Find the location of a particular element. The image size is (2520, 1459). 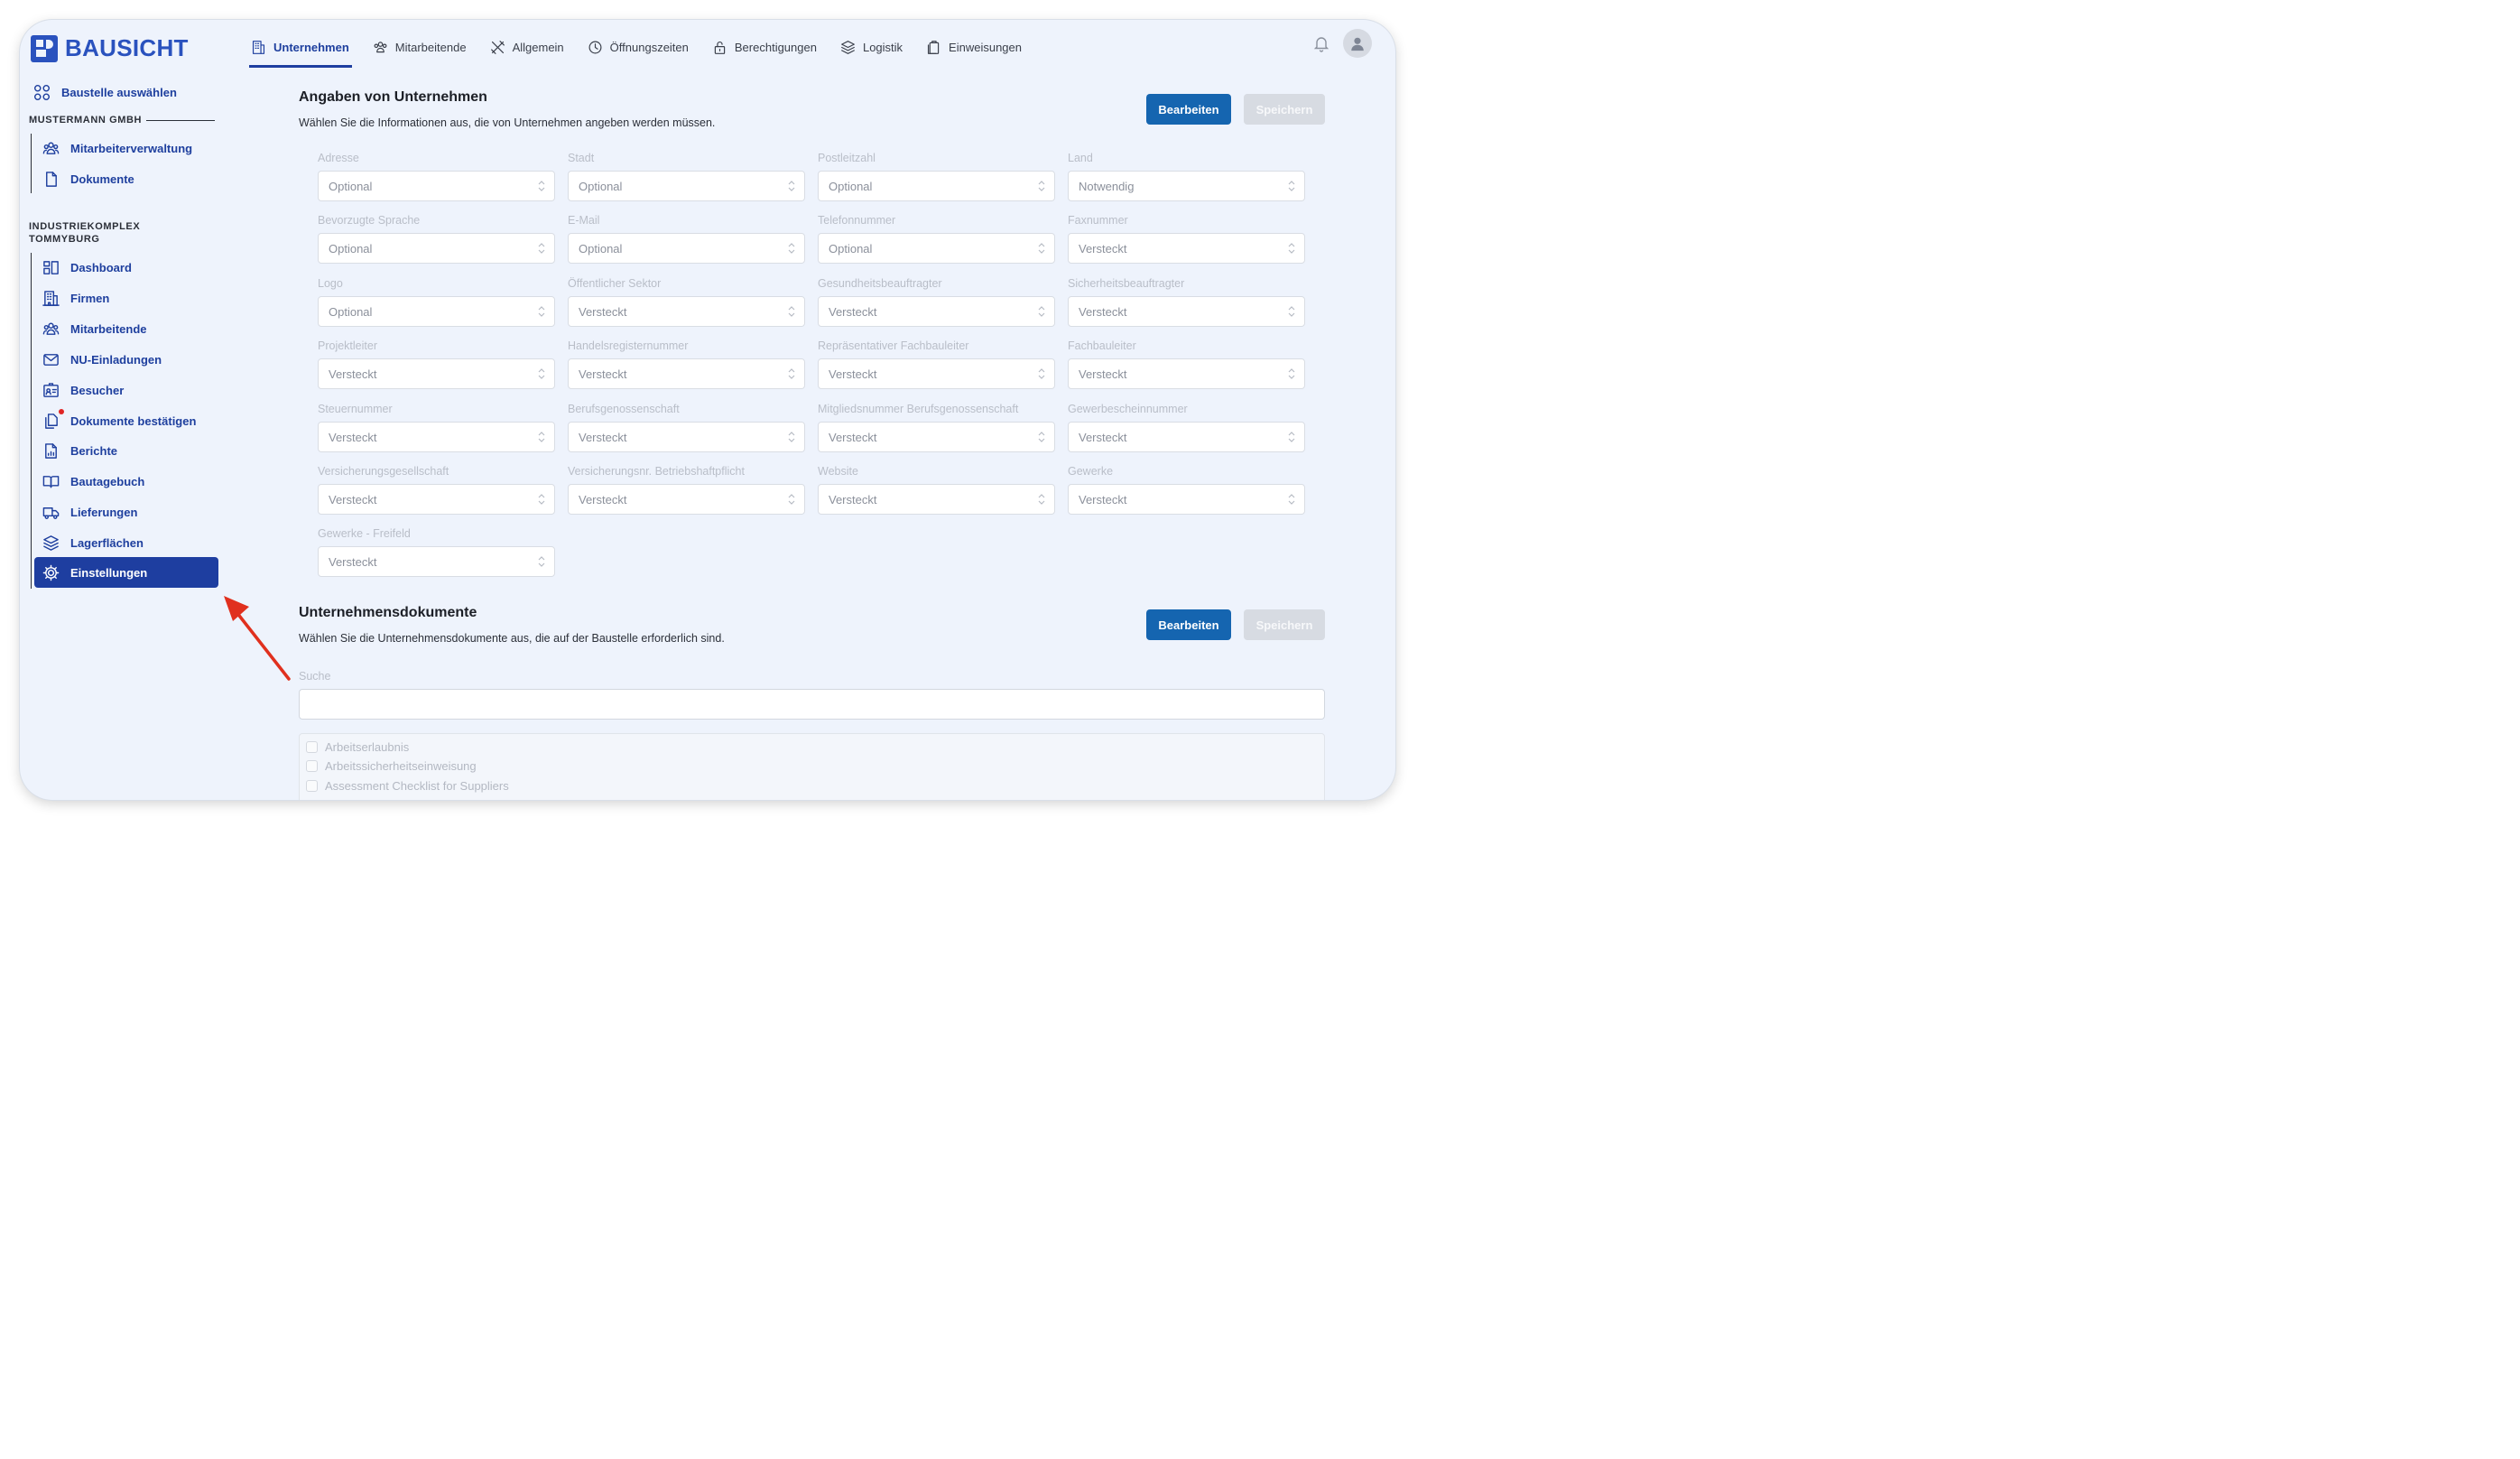

save-company-documents-button: Speichern is located at coordinates (1285, 624).